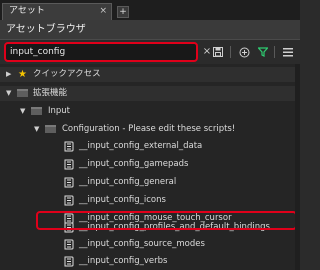 This screenshot has width=320, height=270. I want to click on search-box, so click(101, 52).